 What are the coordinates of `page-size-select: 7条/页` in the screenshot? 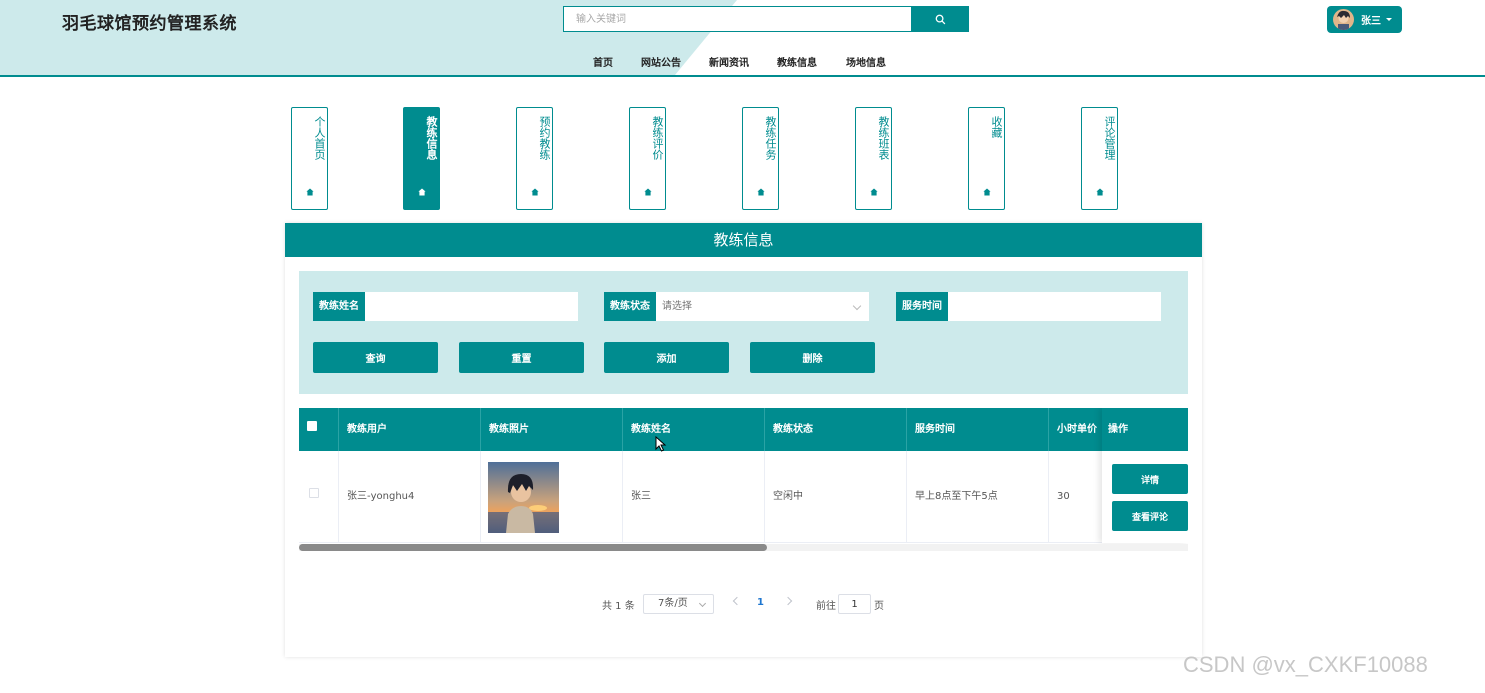 It's located at (678, 604).